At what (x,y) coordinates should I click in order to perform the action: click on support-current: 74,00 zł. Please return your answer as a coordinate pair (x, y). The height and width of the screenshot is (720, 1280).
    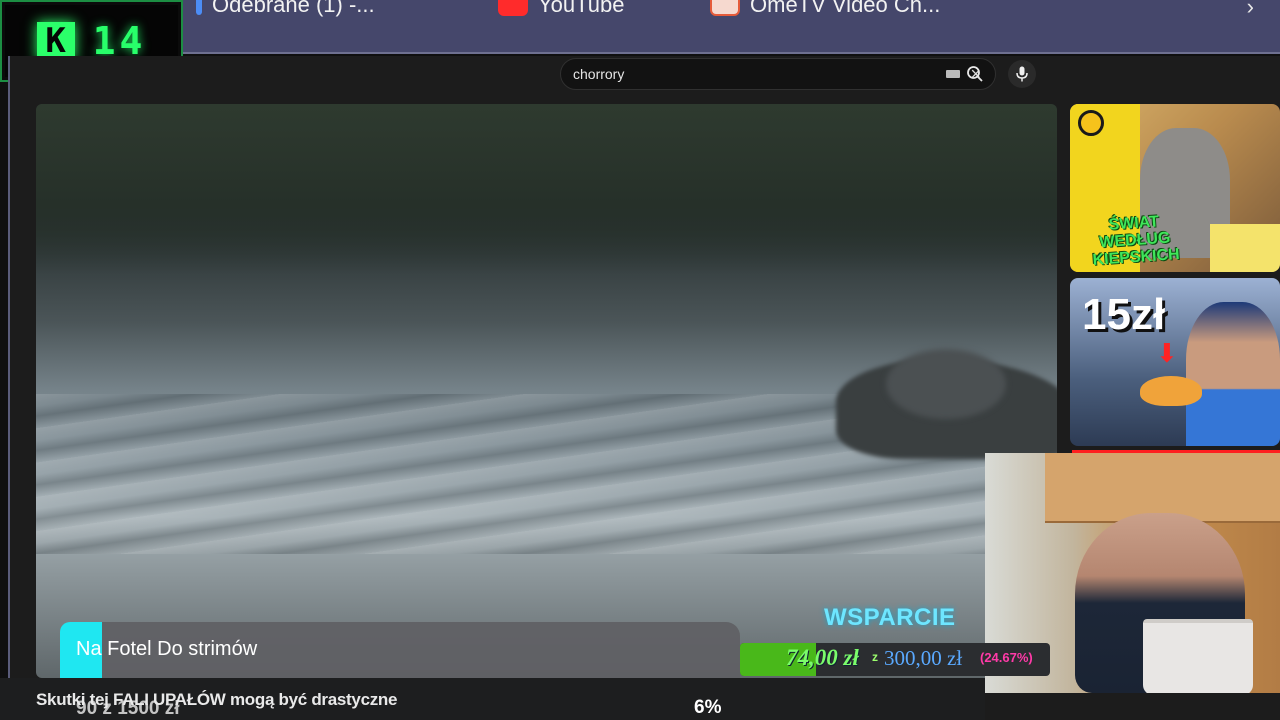
    Looking at the image, I should click on (822, 657).